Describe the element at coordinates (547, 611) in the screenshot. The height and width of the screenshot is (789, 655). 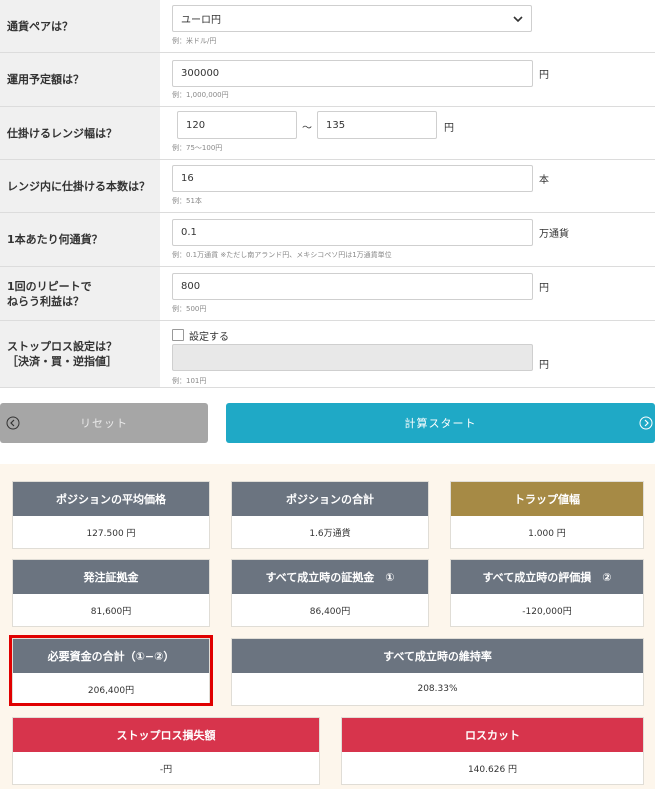
I see `loss-all-value: -120,000円` at that location.